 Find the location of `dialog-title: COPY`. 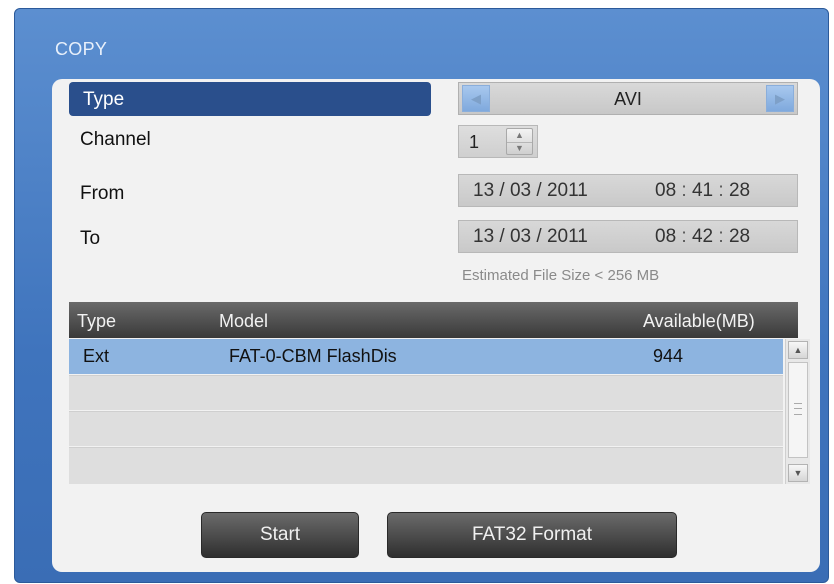

dialog-title: COPY is located at coordinates (81, 49).